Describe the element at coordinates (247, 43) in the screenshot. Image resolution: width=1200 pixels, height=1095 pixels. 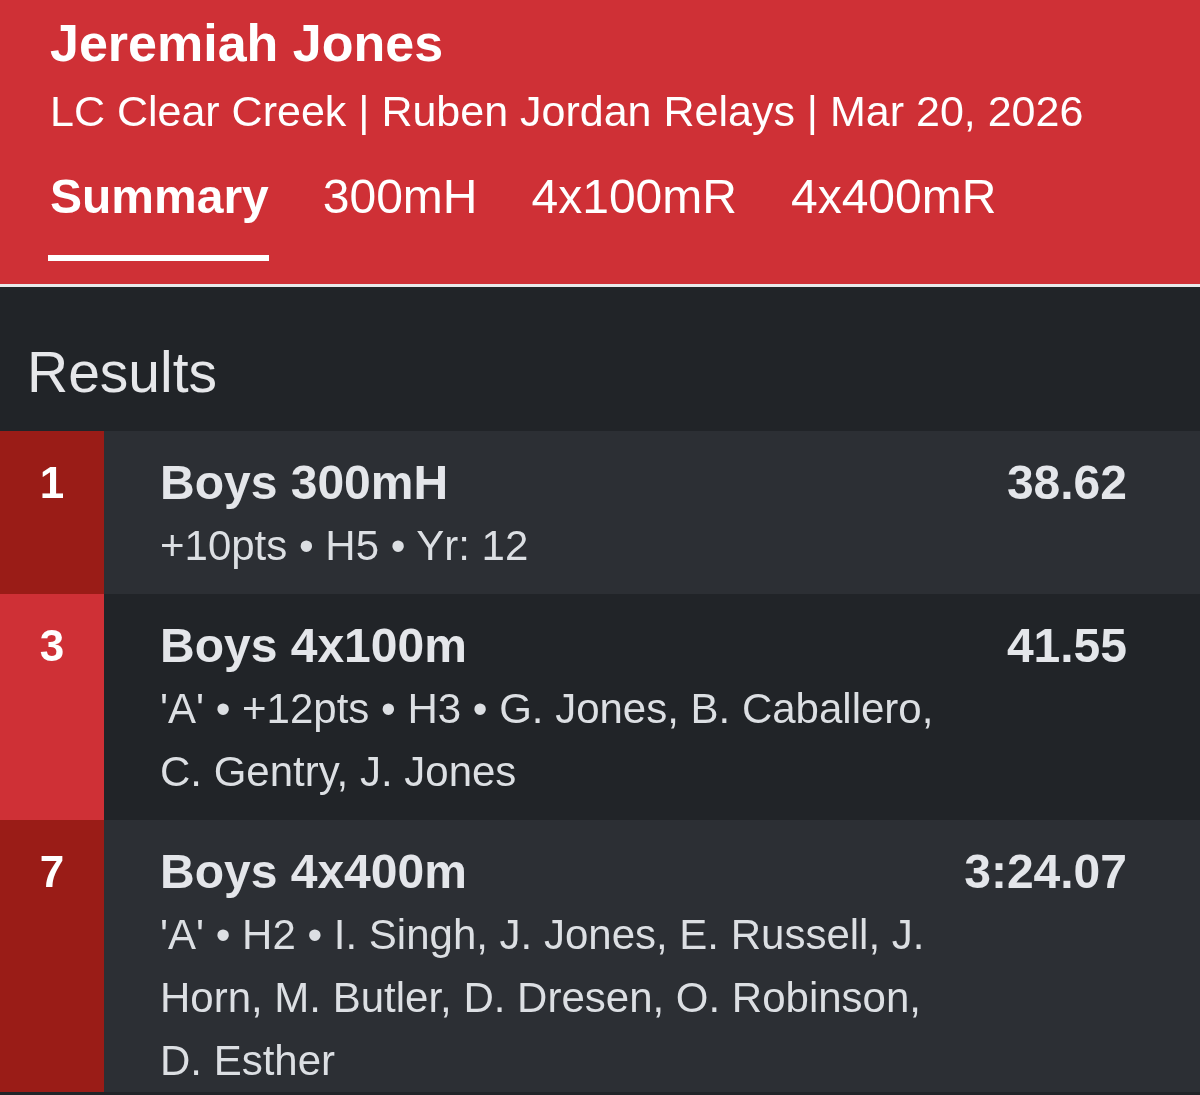
I see `athlete-name: Jeremiah Jones` at that location.